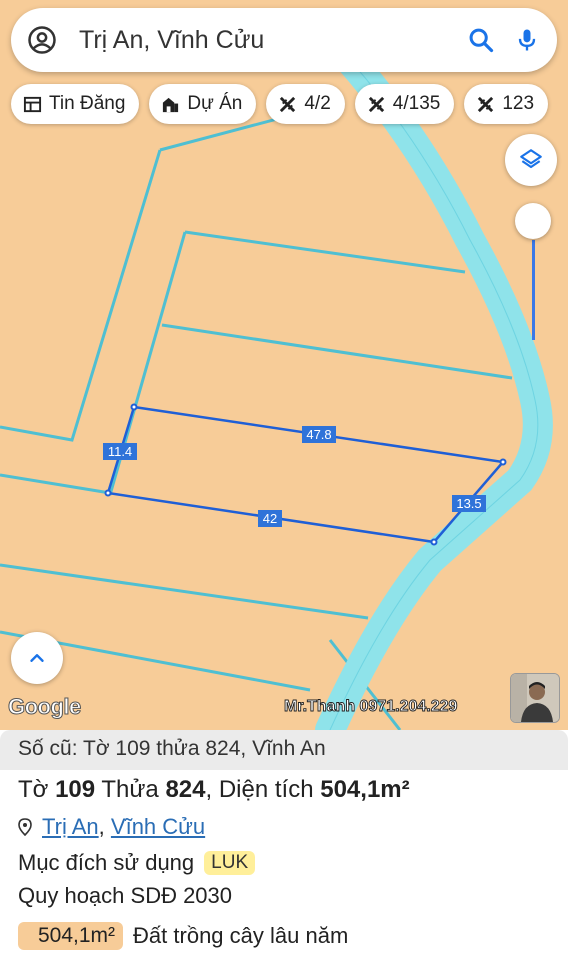  I want to click on chip-label: 123, so click(518, 103).